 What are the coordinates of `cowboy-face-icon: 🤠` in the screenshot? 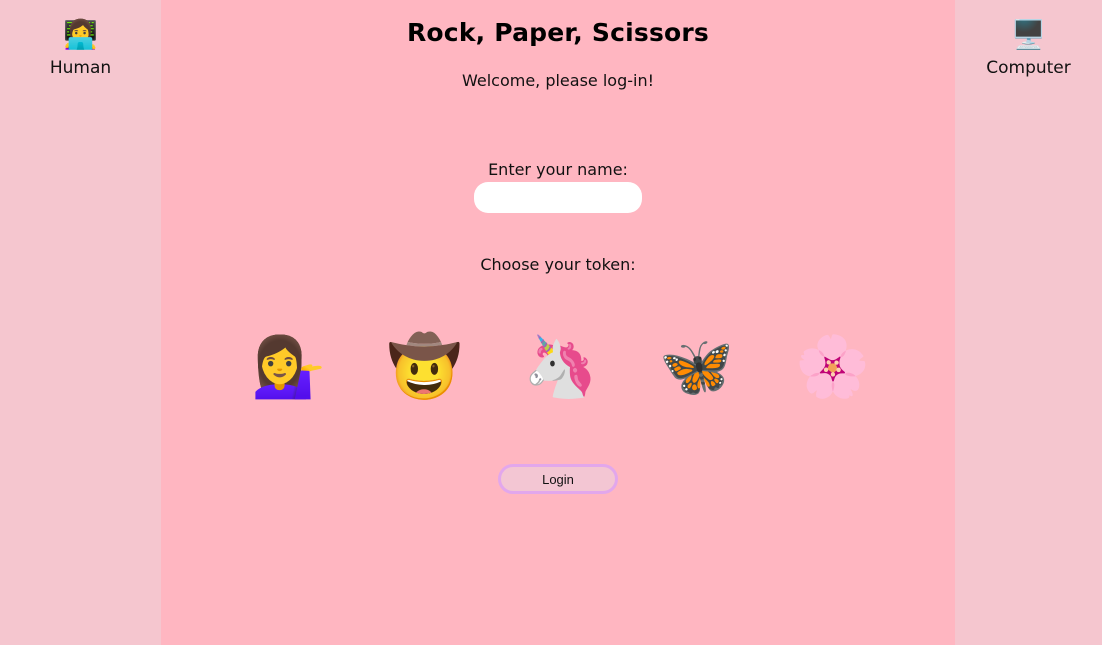 It's located at (424, 367).